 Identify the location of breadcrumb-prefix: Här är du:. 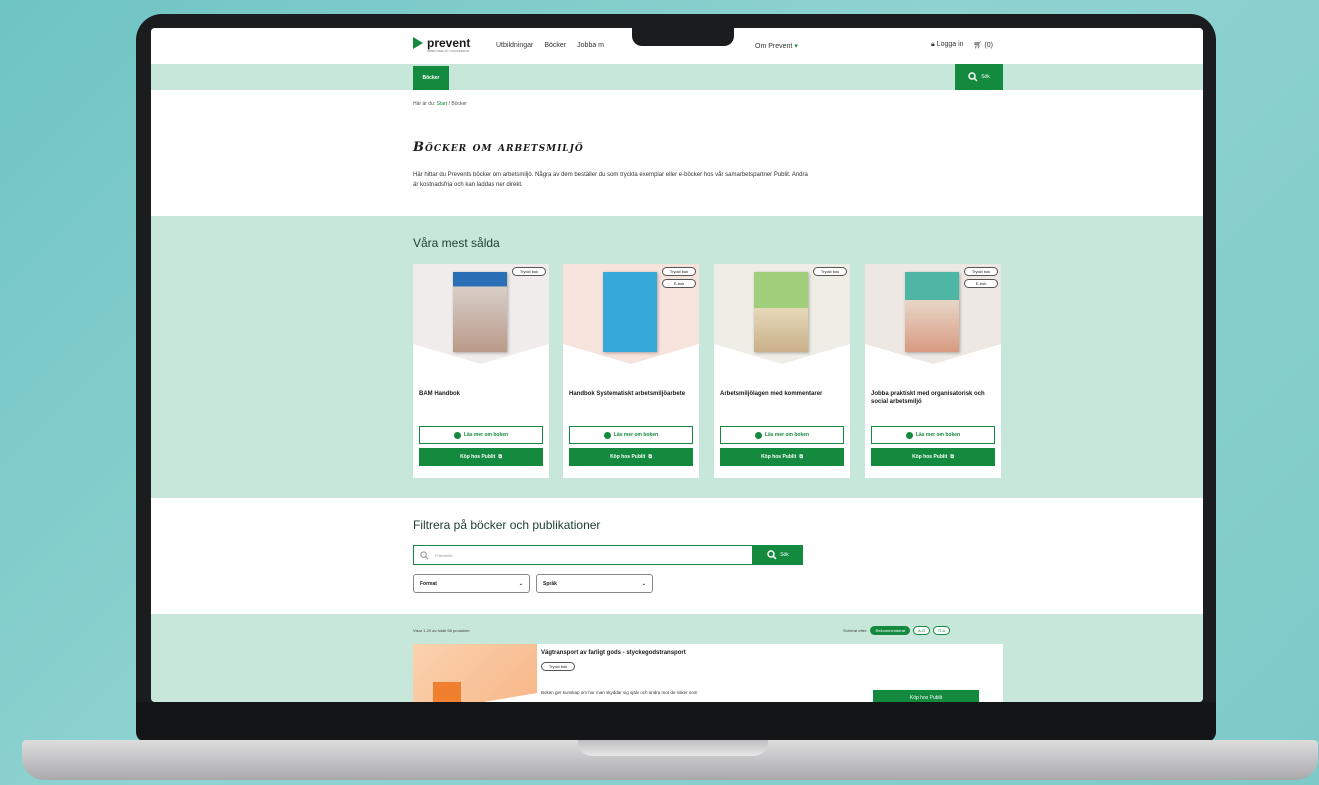
(424, 104).